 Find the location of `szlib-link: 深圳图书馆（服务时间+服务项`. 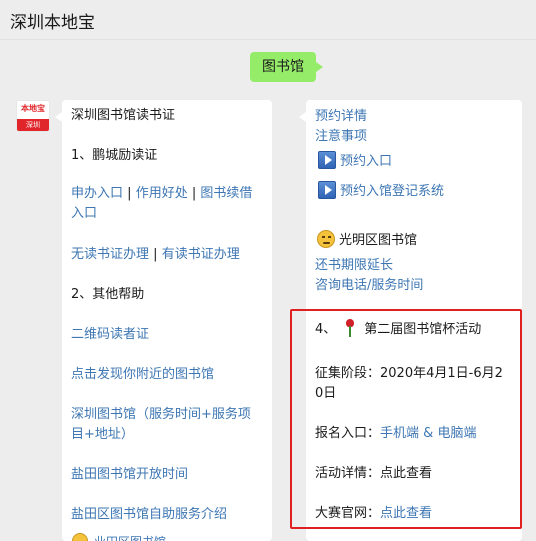

szlib-link: 深圳图书馆（服务时间+服务项 is located at coordinates (161, 415).